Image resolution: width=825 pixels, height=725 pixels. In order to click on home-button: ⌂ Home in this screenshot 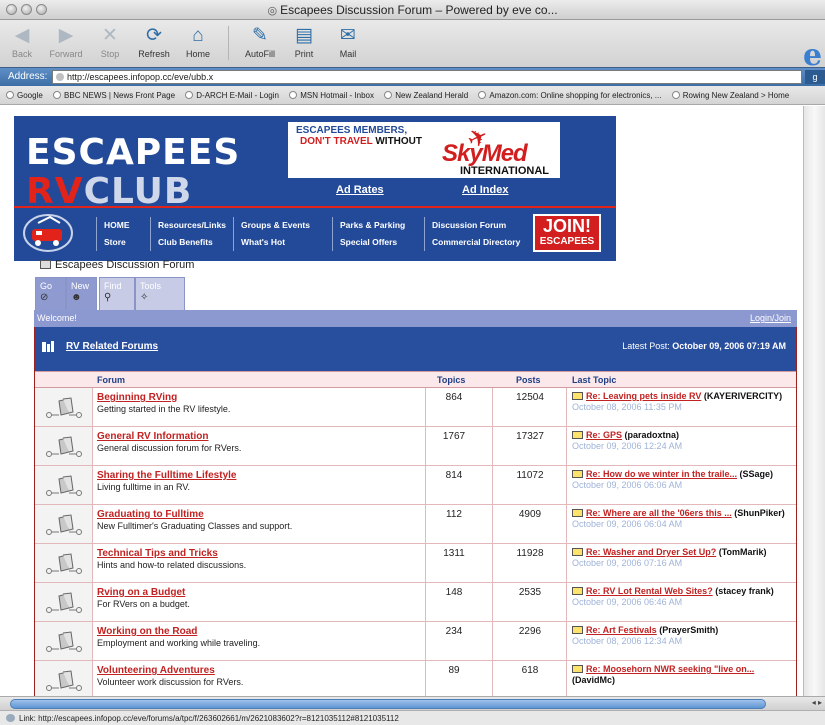, I will do `click(198, 41)`.